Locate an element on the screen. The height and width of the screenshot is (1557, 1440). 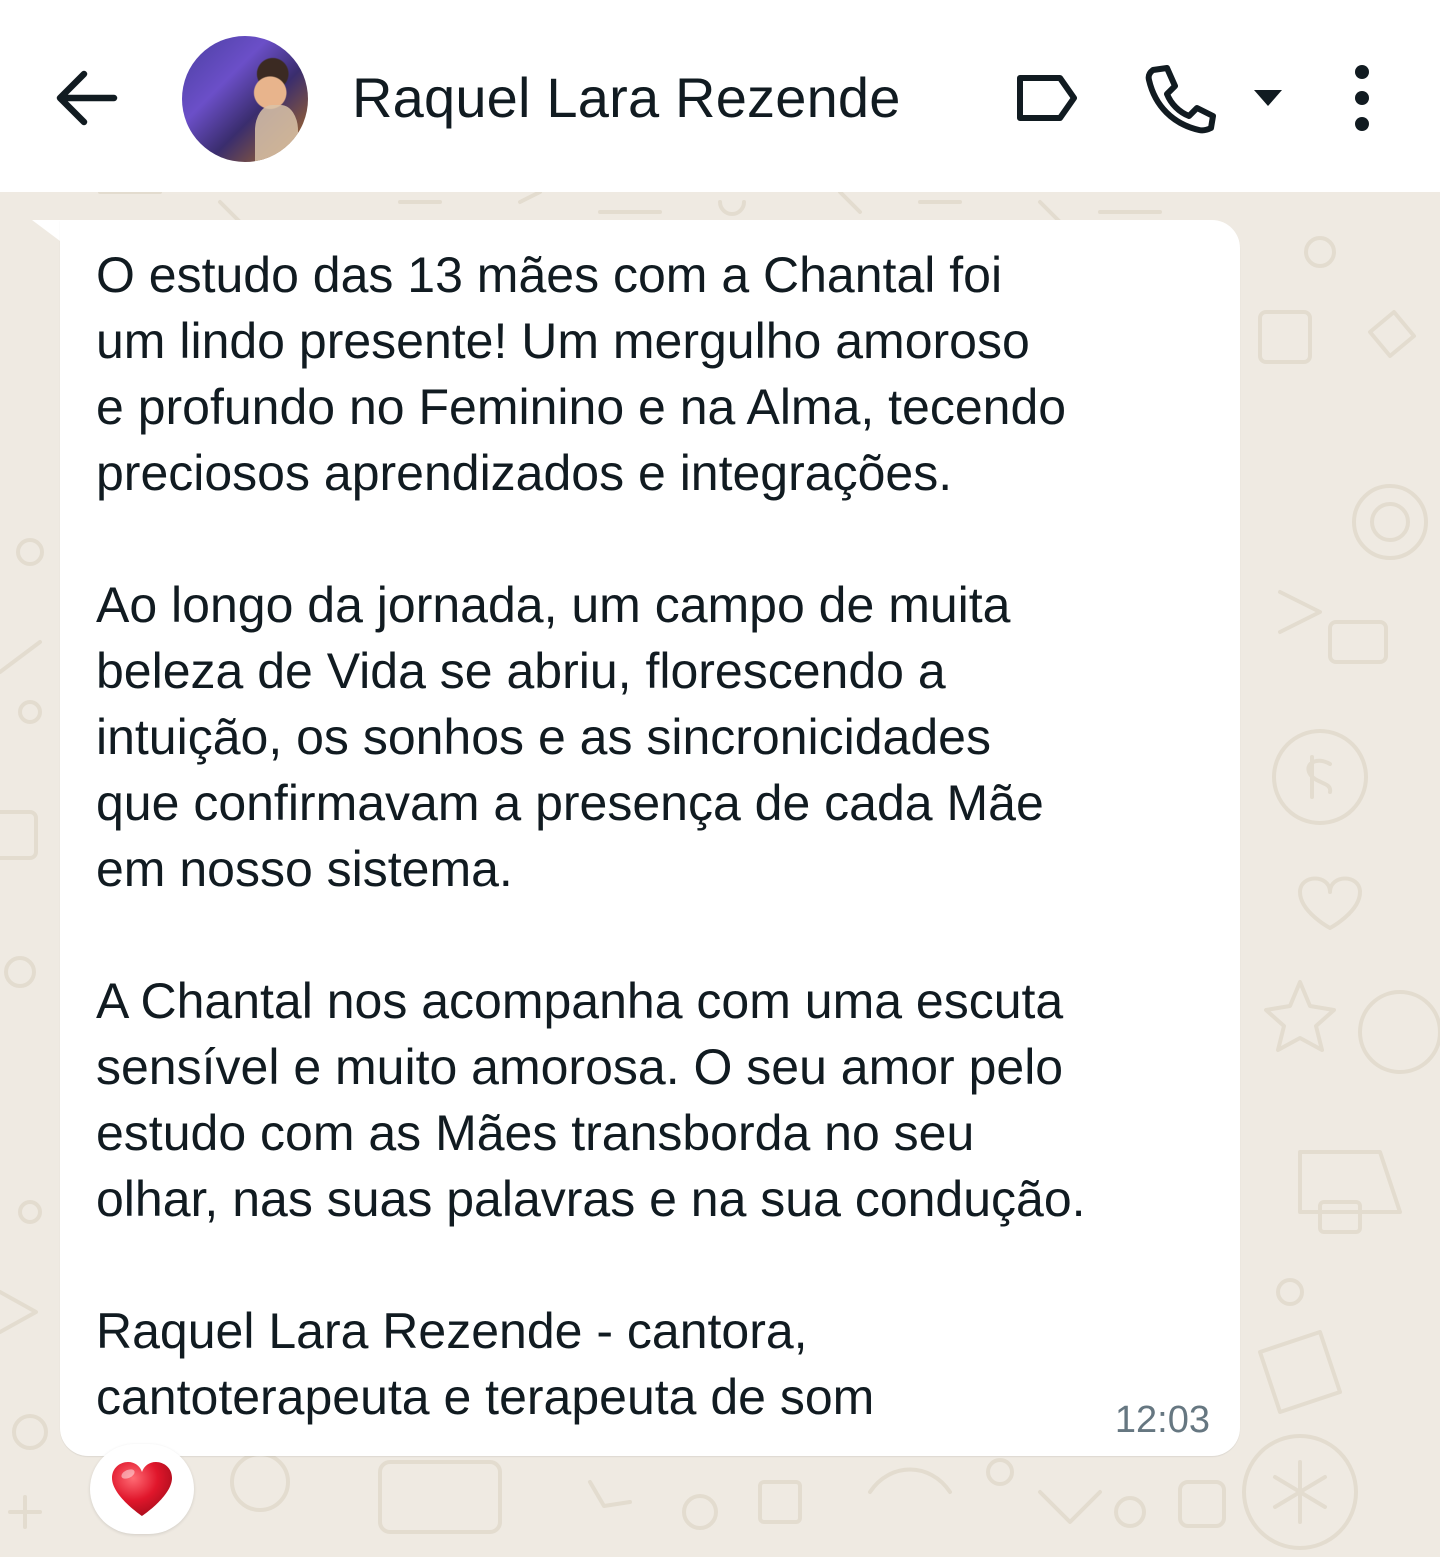
message-reaction is located at coordinates (142, 1489).